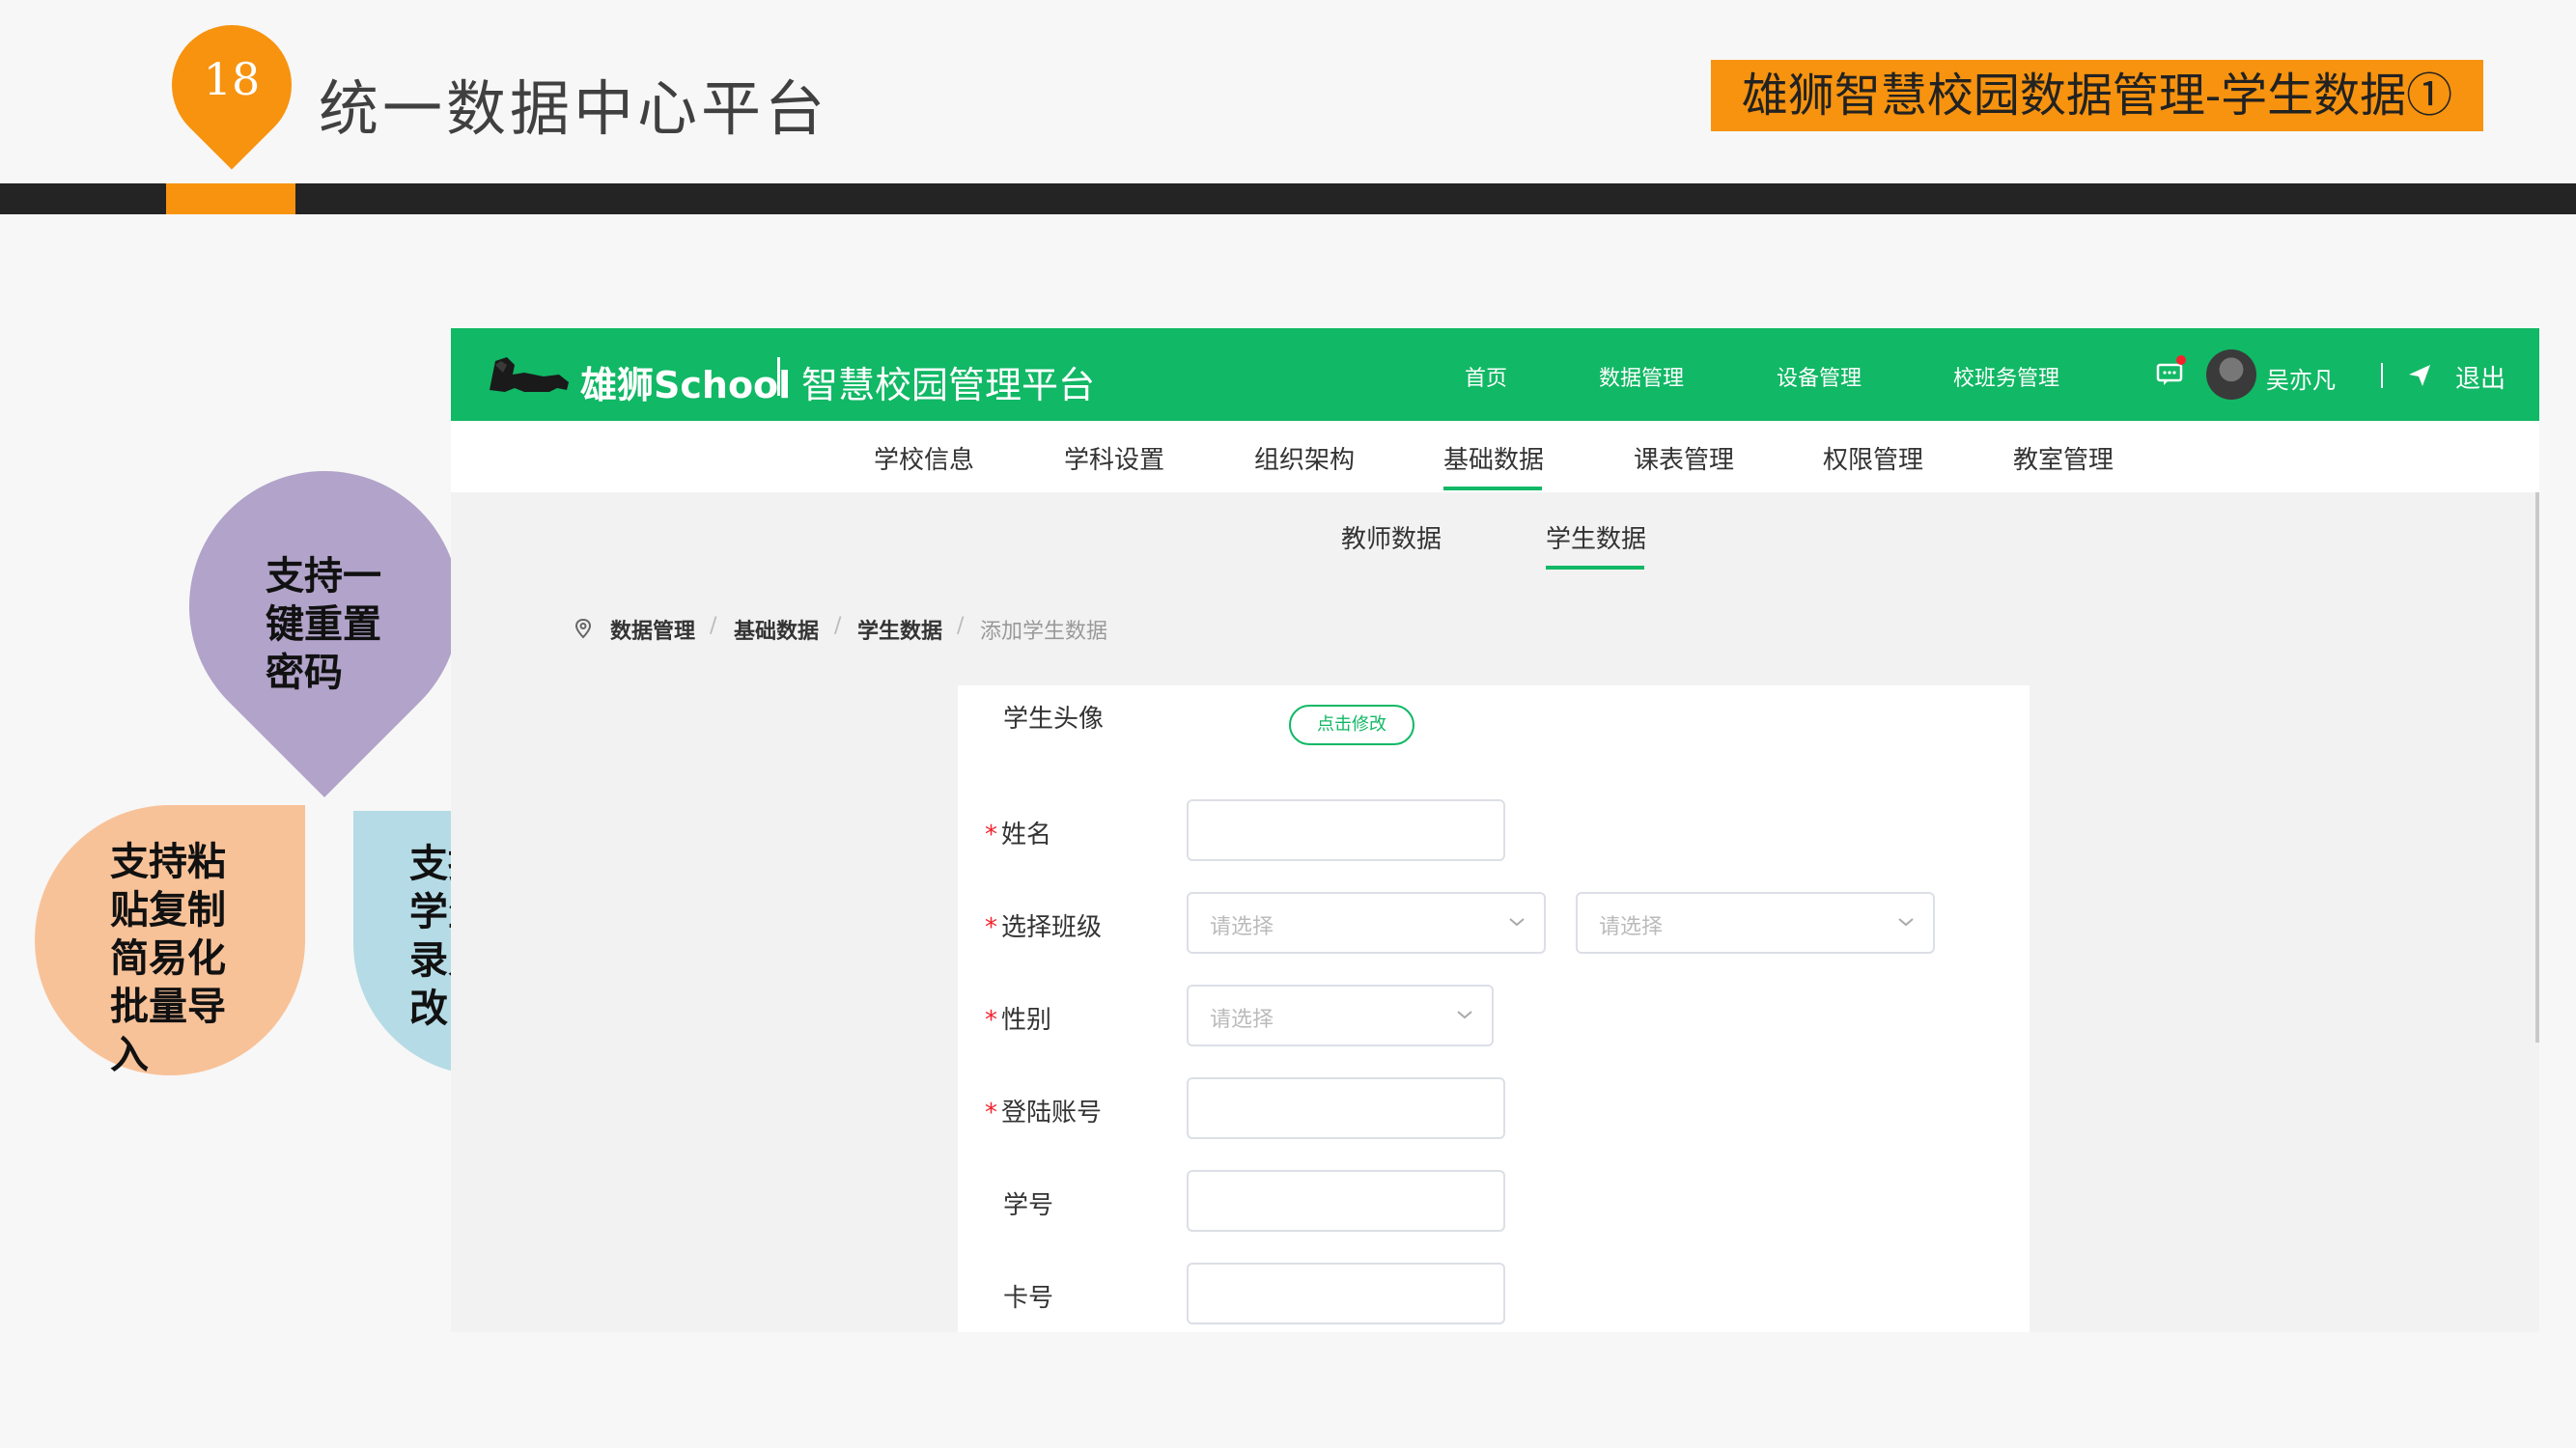 The image size is (2576, 1448). Describe the element at coordinates (1820, 376) in the screenshot. I see `topnav-device-management: 设备管理` at that location.